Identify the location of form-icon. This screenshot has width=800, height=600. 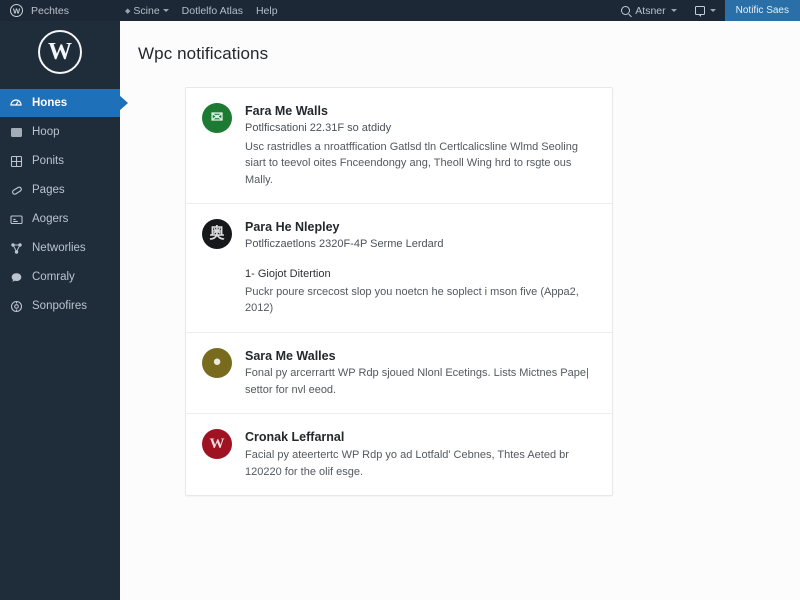
(16, 219).